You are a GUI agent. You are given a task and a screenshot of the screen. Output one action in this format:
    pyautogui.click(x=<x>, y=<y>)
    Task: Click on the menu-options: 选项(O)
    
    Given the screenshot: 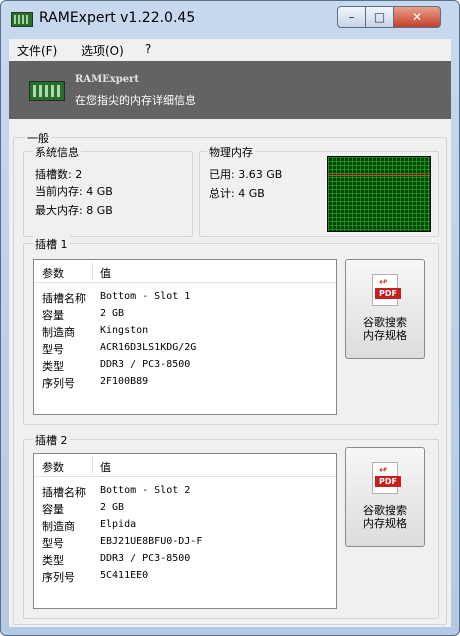 What is the action you would take?
    pyautogui.click(x=102, y=50)
    